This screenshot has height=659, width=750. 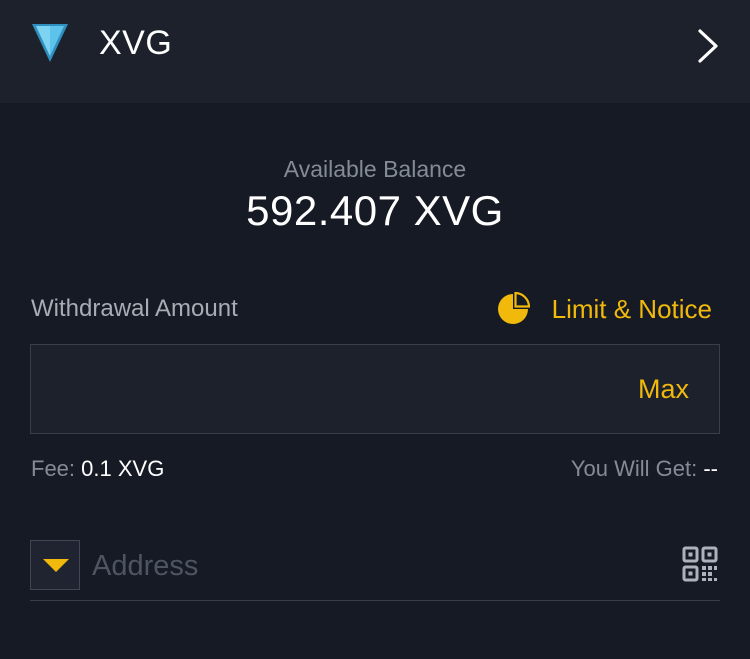 I want to click on fee-value: 0.1 XVG, so click(x=123, y=468).